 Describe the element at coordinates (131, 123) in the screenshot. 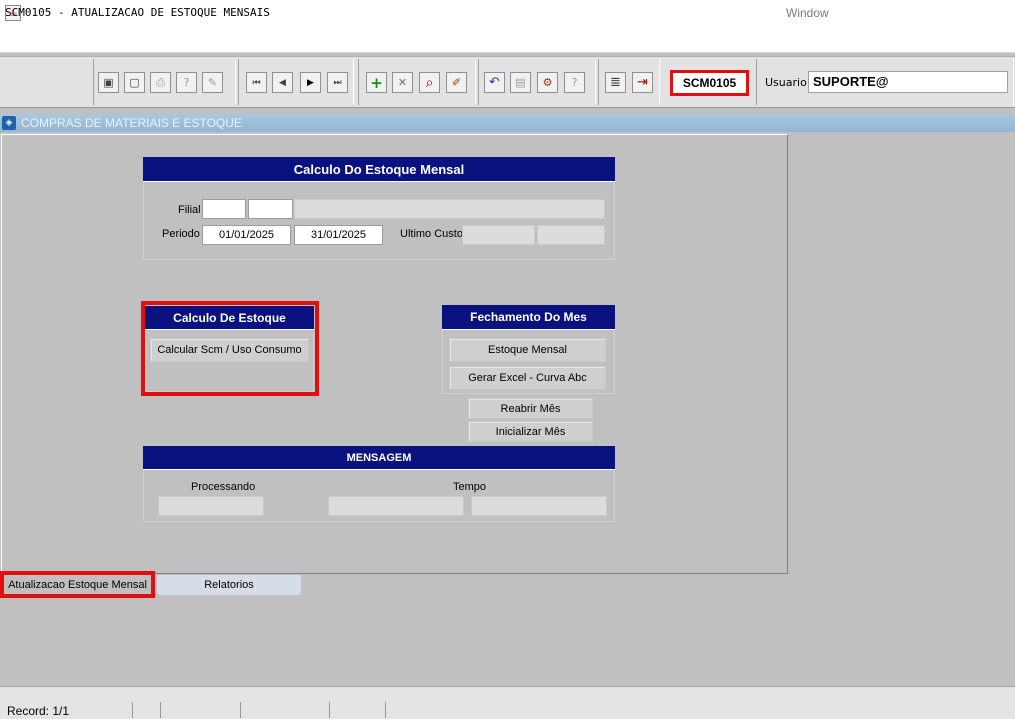

I see `module-title: COMPRAS DE MATERIAIS E ESTOQUE` at that location.